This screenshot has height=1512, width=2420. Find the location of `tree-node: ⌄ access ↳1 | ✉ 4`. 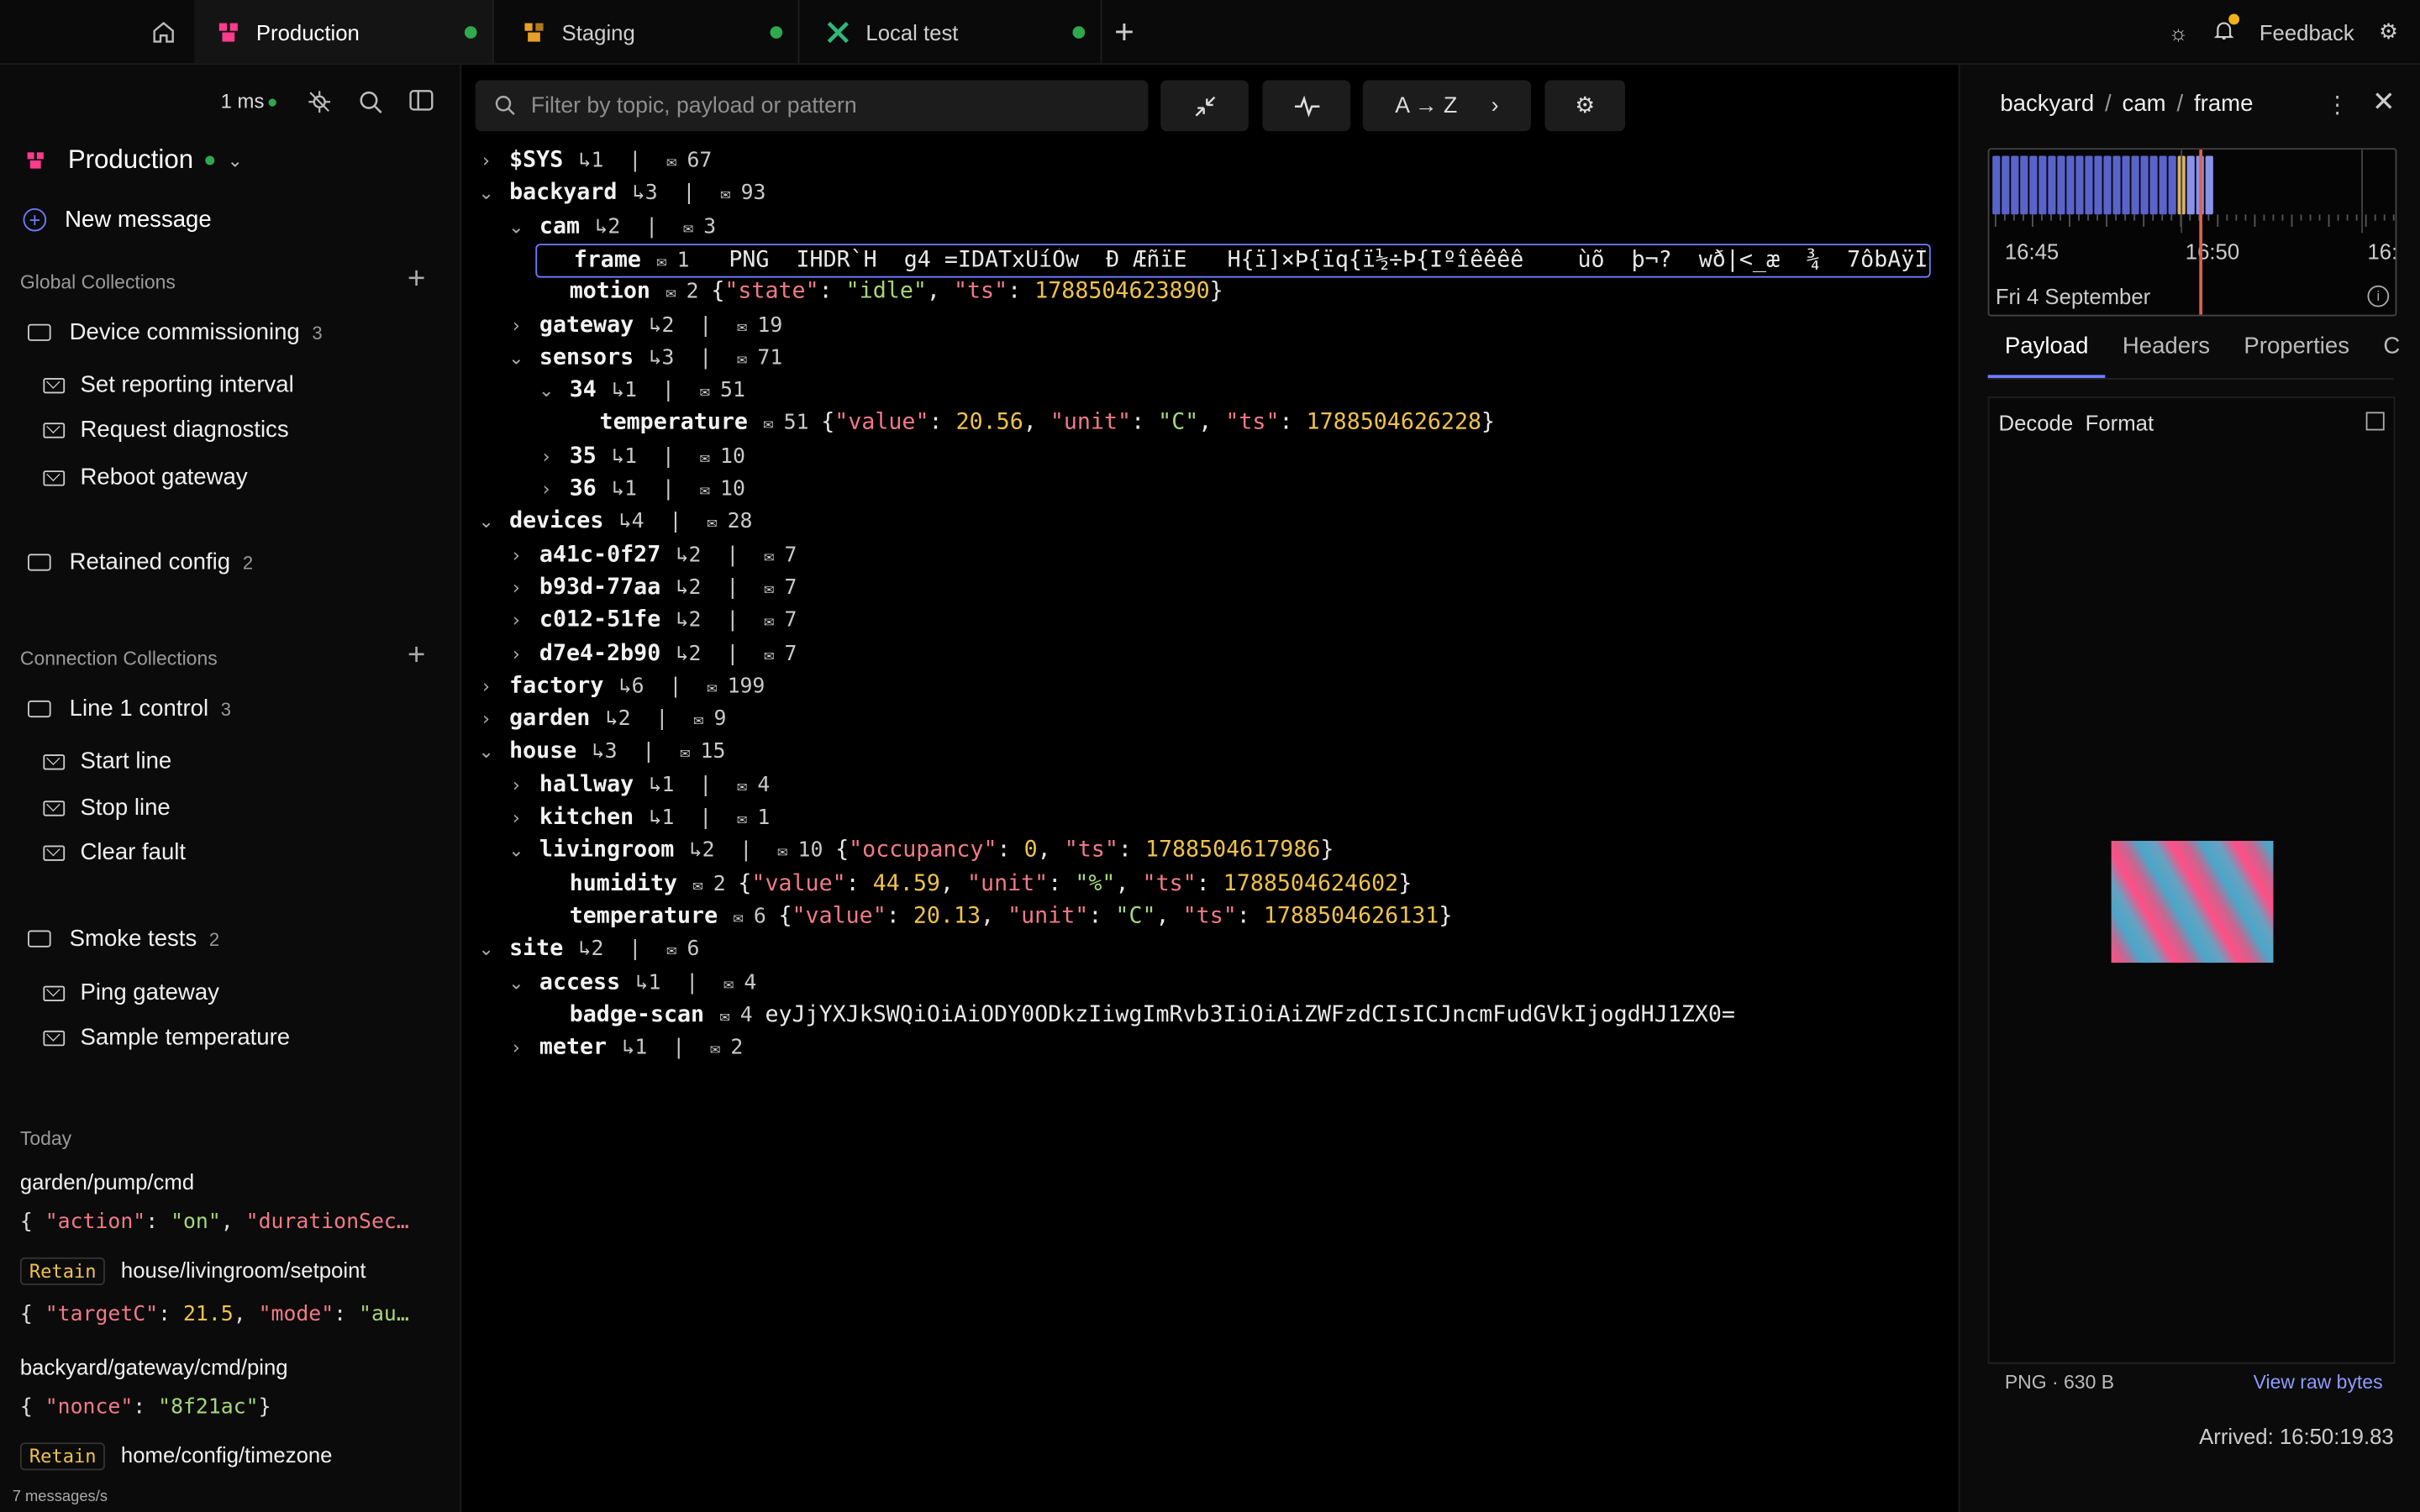

tree-node: ⌄ access ↳1 | ✉ 4 is located at coordinates (631, 982).